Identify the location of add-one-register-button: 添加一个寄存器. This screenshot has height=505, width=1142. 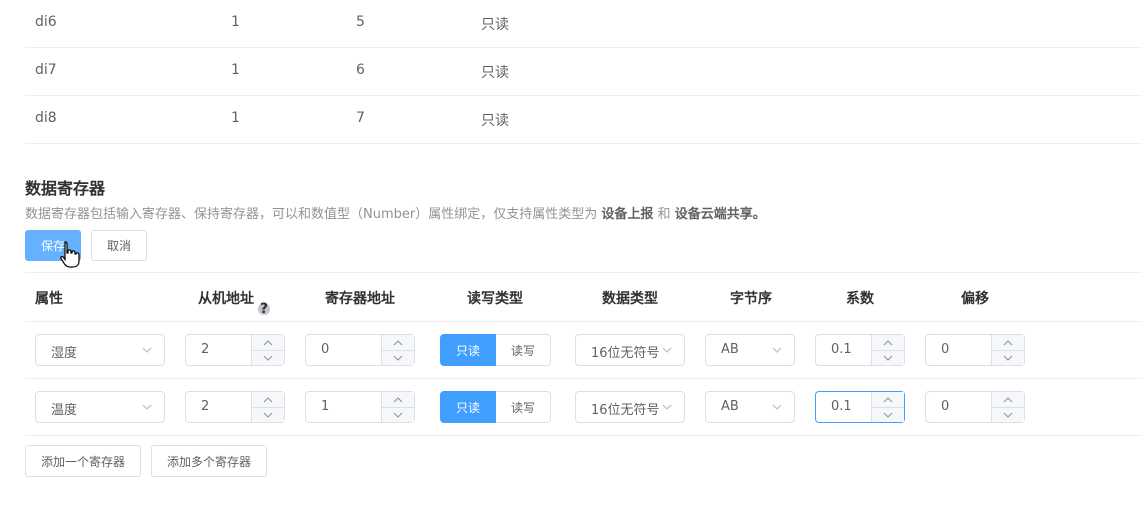
(83, 461).